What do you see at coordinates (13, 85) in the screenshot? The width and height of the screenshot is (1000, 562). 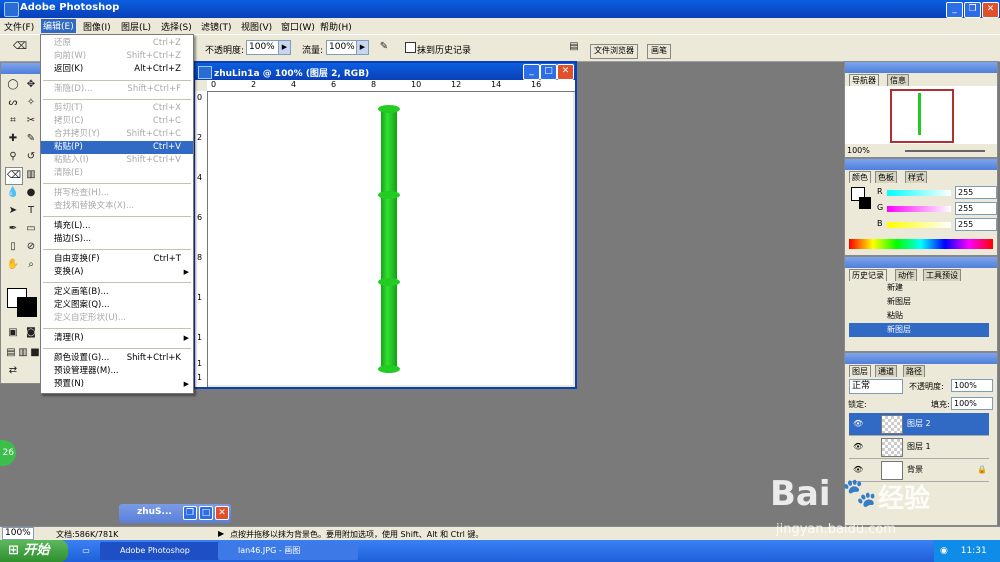 I see `marquee-tool-icon: ◯` at bounding box center [13, 85].